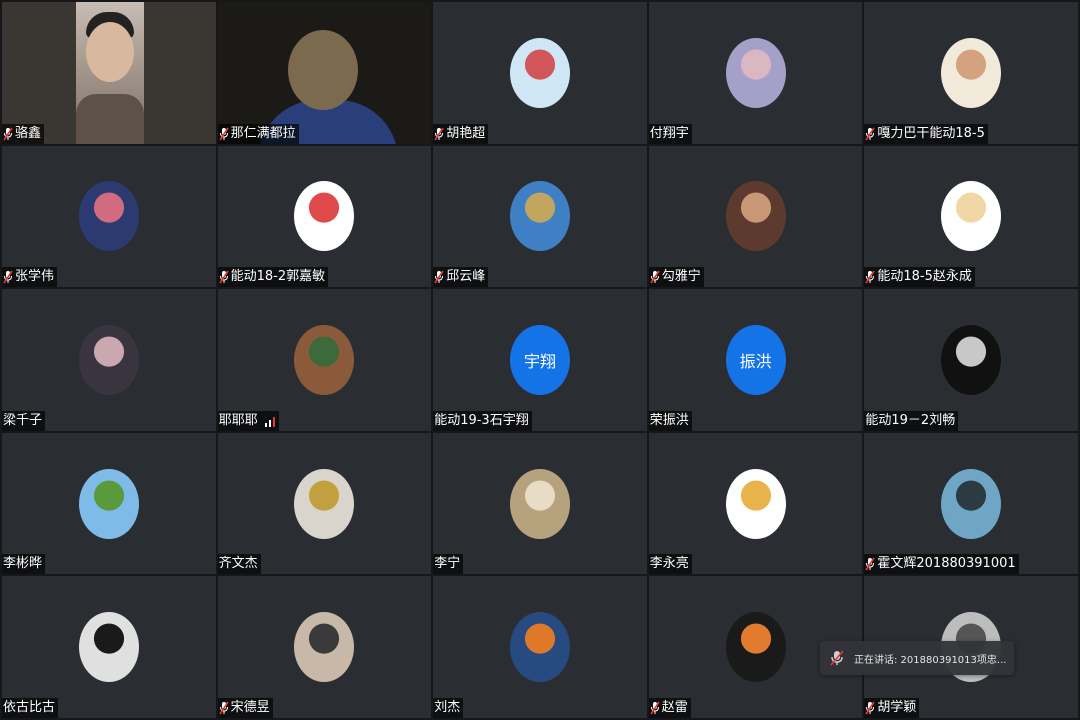 The image size is (1080, 720). What do you see at coordinates (924, 277) in the screenshot?
I see `participant-name: 能动18-5赵永成` at bounding box center [924, 277].